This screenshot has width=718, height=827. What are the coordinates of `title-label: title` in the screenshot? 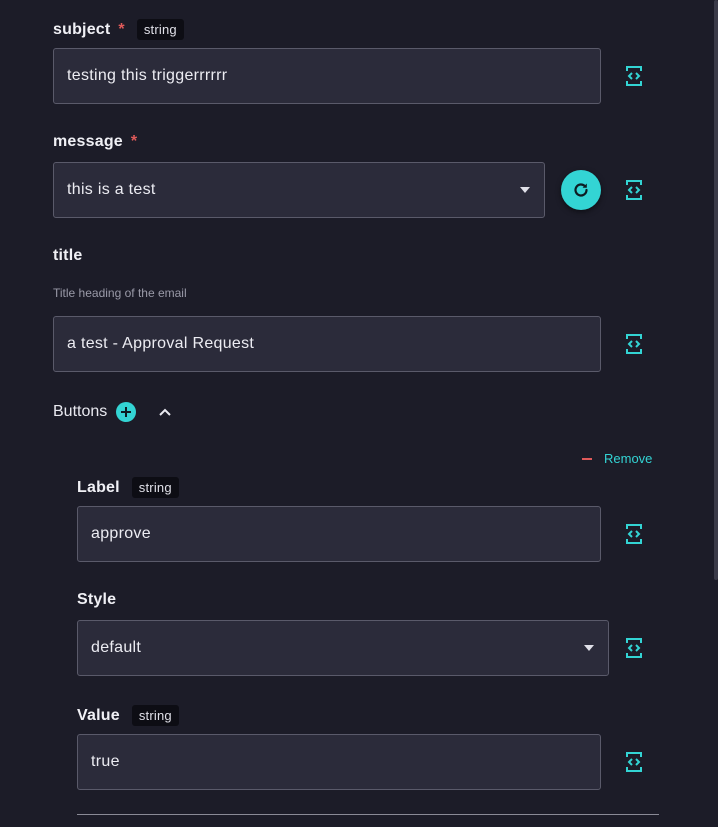 It's located at (67, 256).